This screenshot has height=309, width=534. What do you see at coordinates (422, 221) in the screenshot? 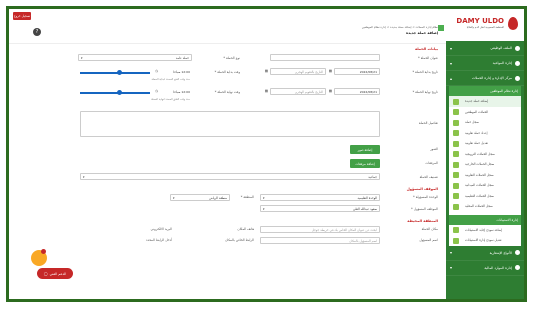
I see `section-title: المنطقة المحيطة` at bounding box center [422, 221].